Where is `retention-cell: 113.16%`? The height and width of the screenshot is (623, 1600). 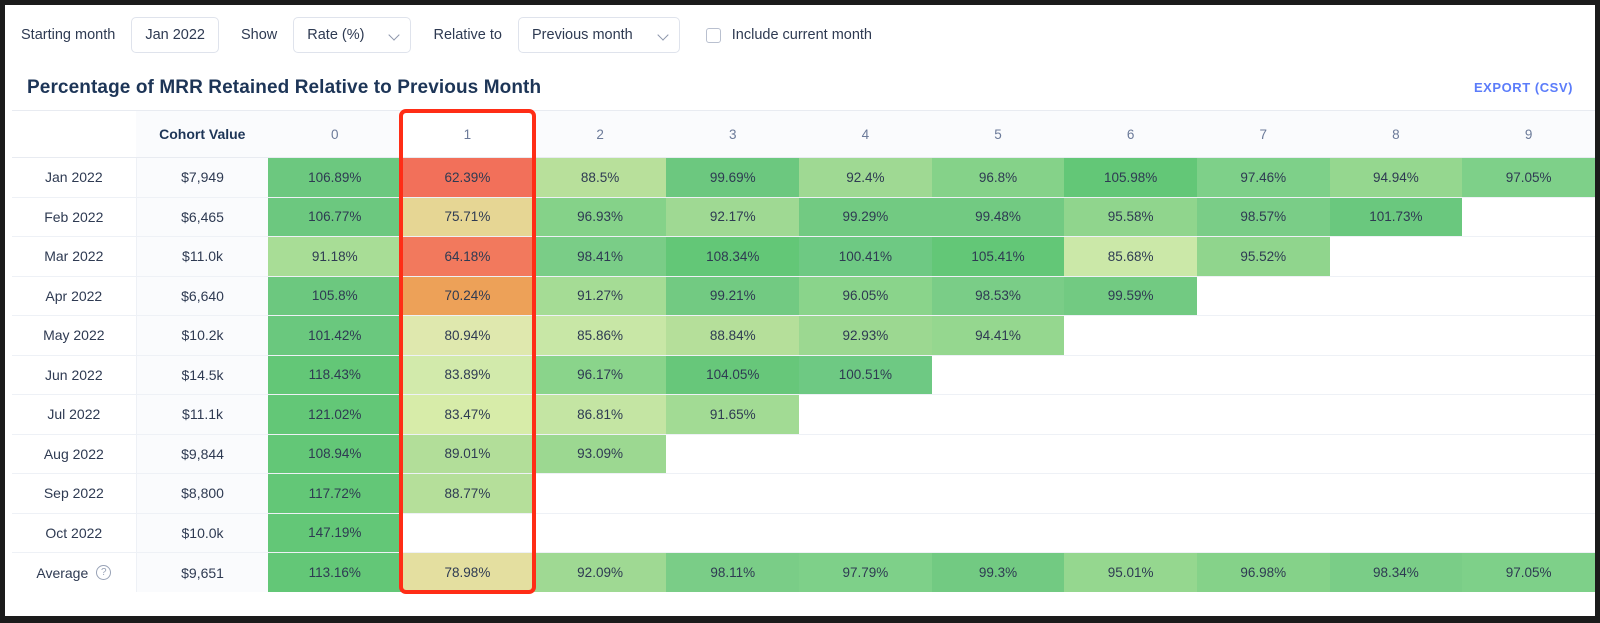
retention-cell: 113.16% is located at coordinates (335, 572).